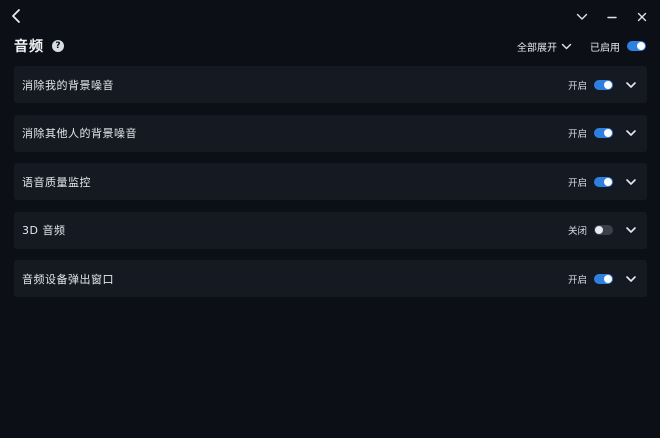 This screenshot has width=660, height=438. I want to click on enabled-label: 已启用, so click(605, 48).